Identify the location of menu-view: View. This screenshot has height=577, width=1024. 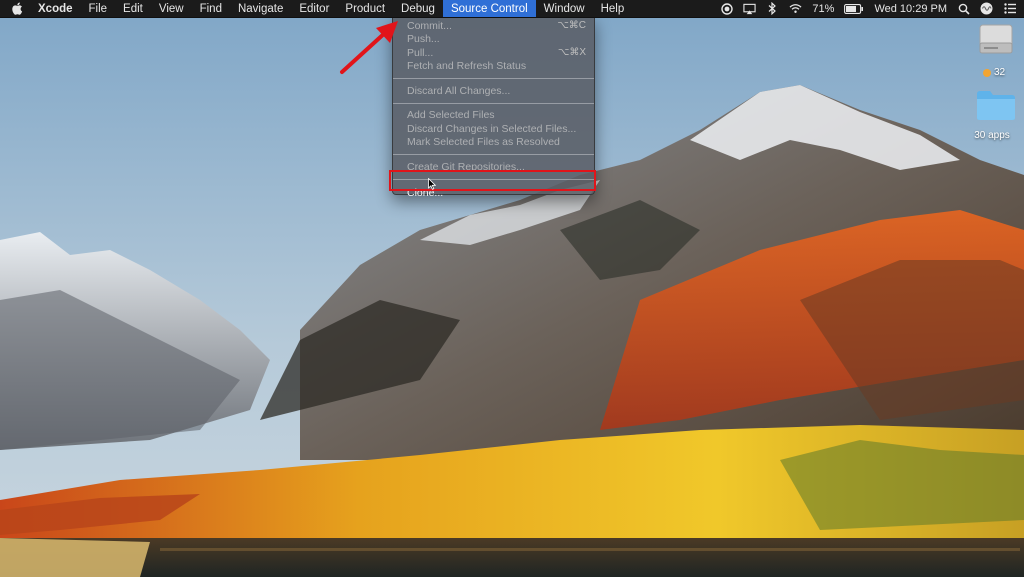
(171, 8).